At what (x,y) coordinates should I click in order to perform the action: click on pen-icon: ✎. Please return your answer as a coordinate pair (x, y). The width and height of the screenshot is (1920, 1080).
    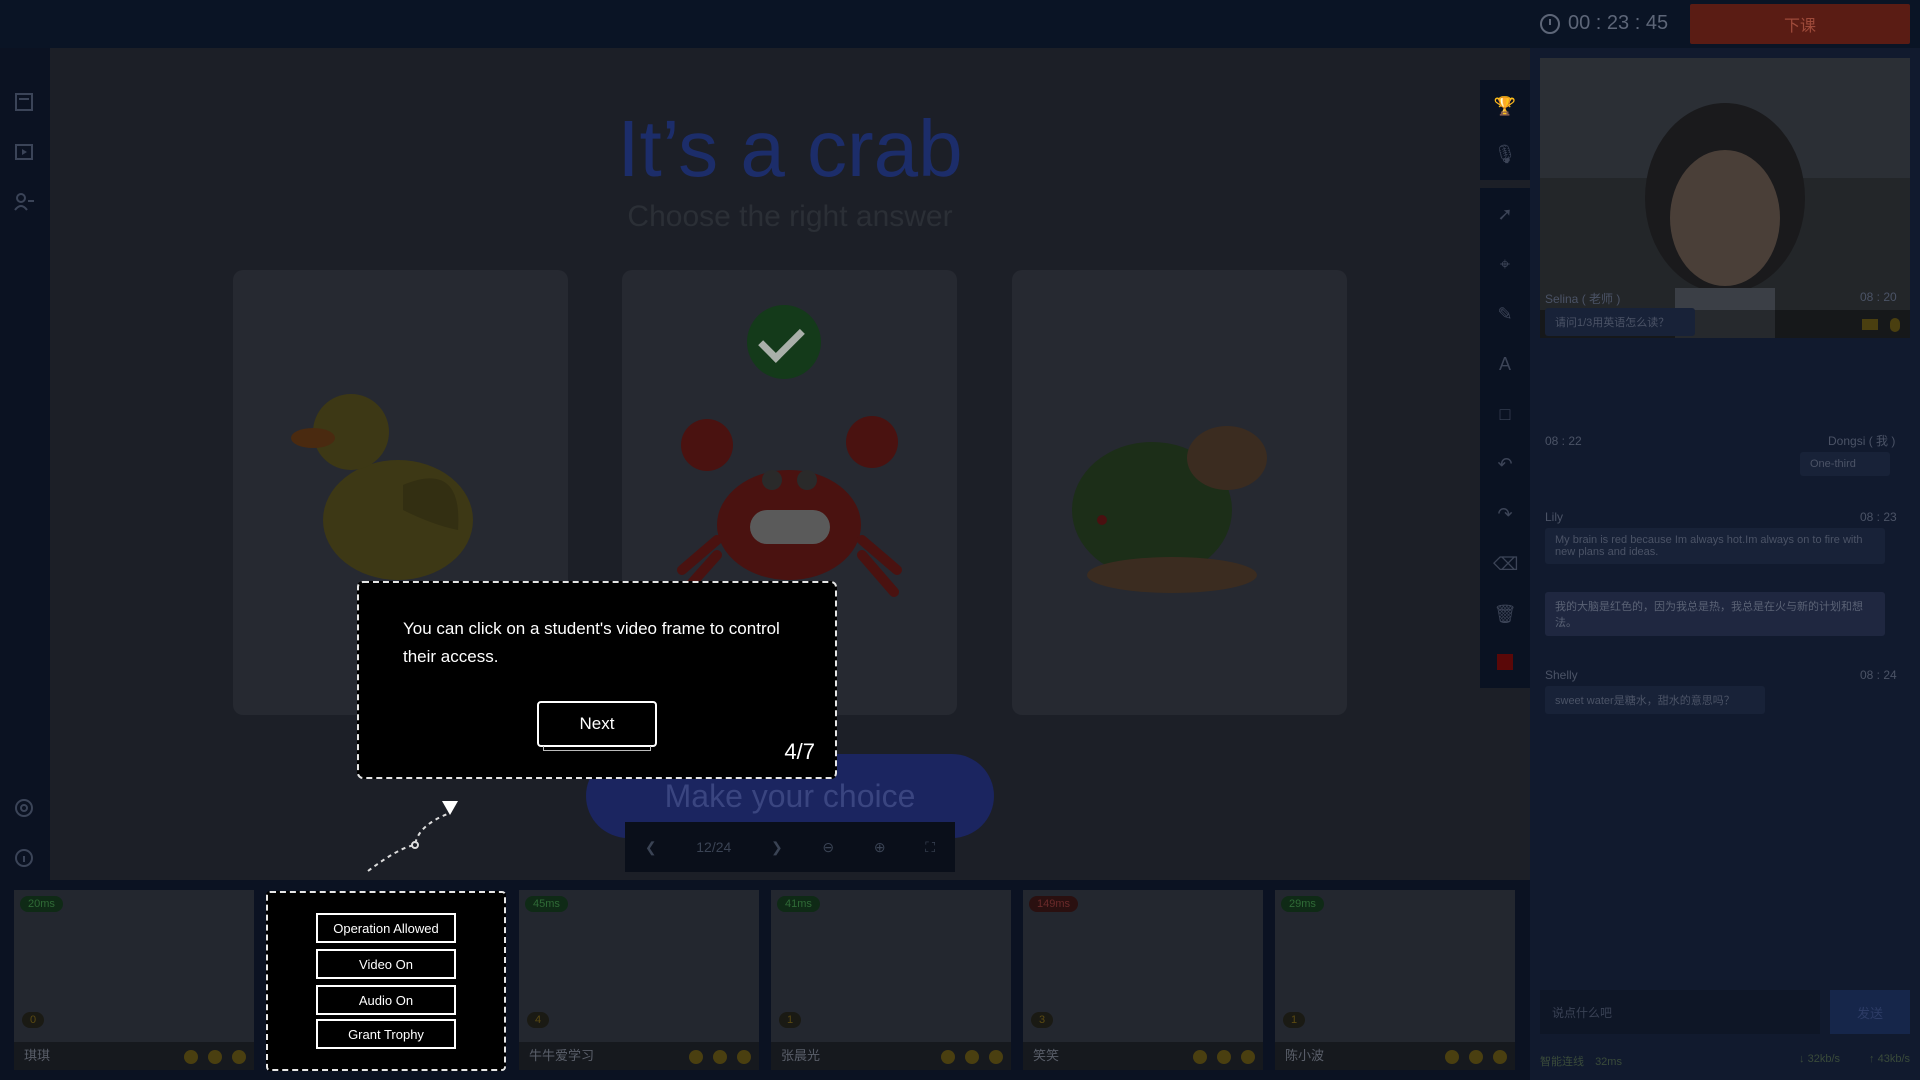
    Looking at the image, I should click on (1505, 314).